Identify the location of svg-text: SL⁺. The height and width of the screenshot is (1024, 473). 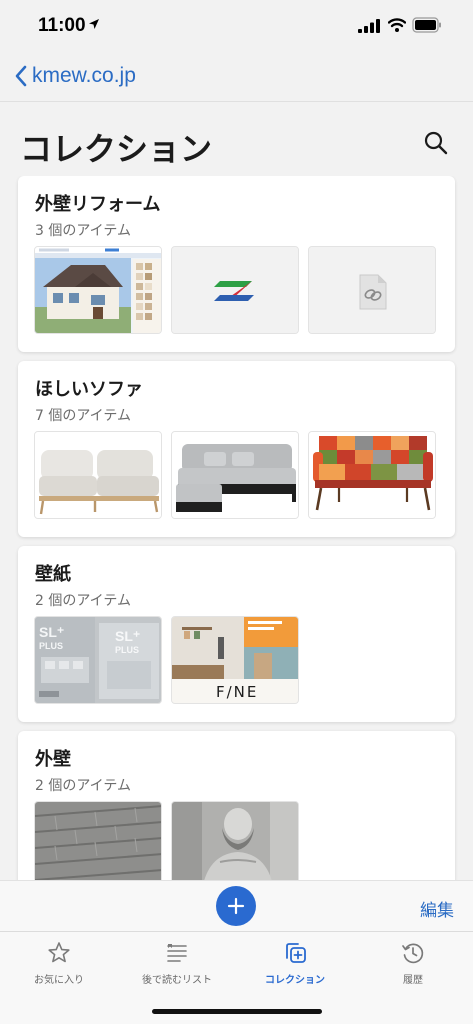
(127, 636).